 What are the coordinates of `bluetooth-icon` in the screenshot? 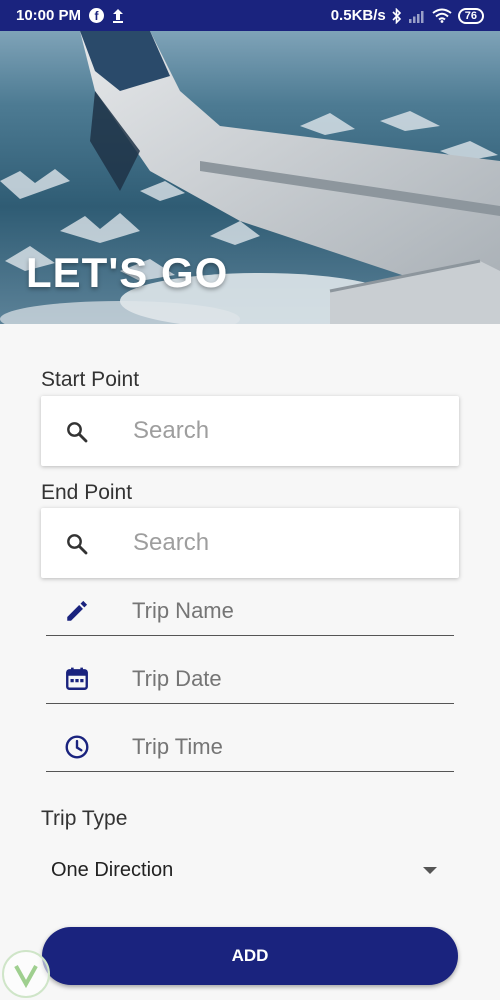 It's located at (396, 15).